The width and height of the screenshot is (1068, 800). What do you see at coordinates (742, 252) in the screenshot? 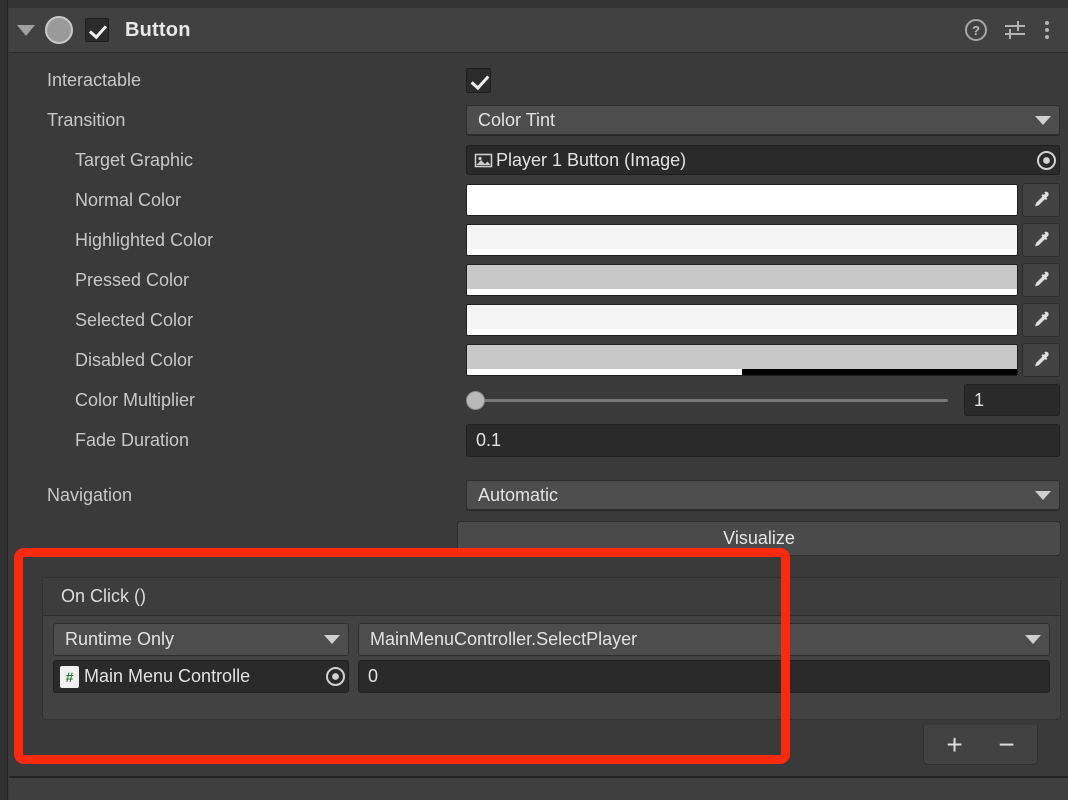
I see `highlighted-color-alpha` at bounding box center [742, 252].